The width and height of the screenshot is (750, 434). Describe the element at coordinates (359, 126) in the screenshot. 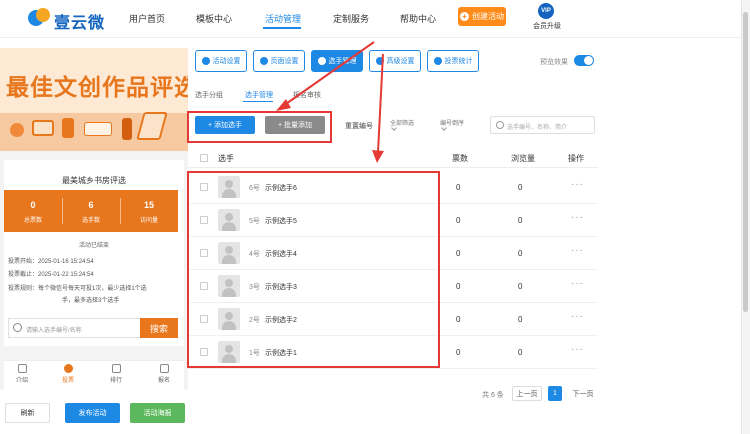

I see `reset-number-button: 重置编号` at that location.